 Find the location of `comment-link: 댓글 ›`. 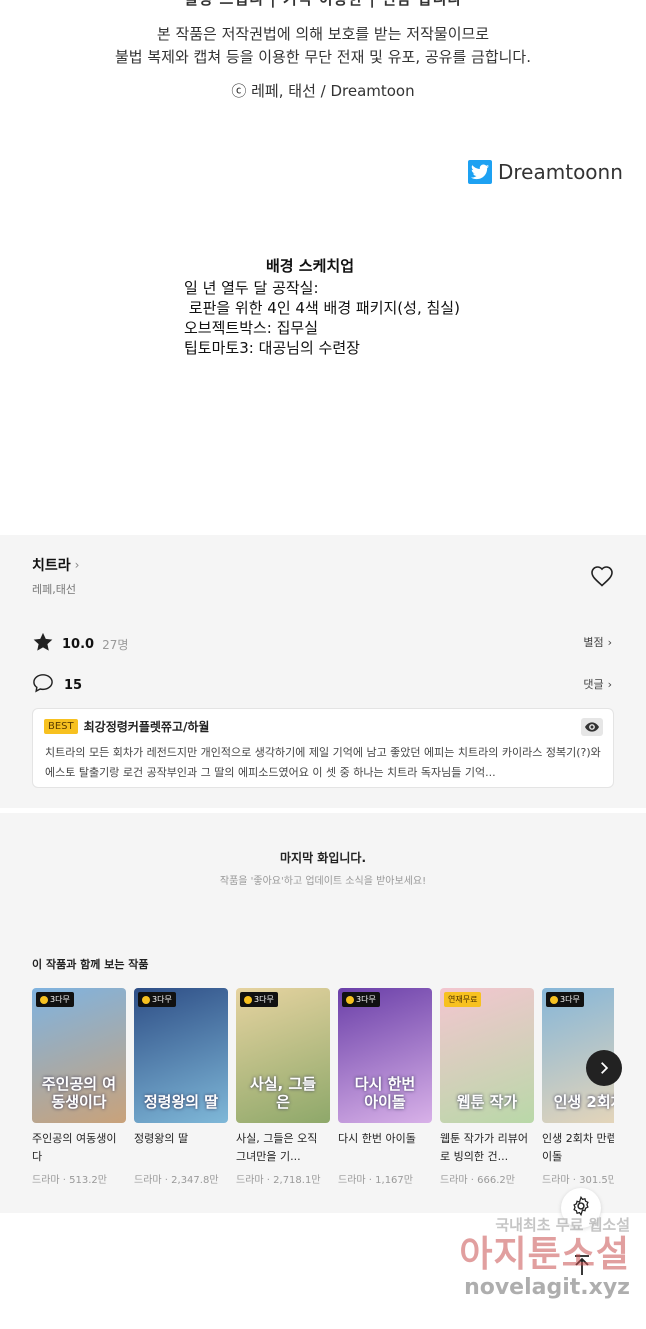

comment-link: 댓글 › is located at coordinates (597, 684).